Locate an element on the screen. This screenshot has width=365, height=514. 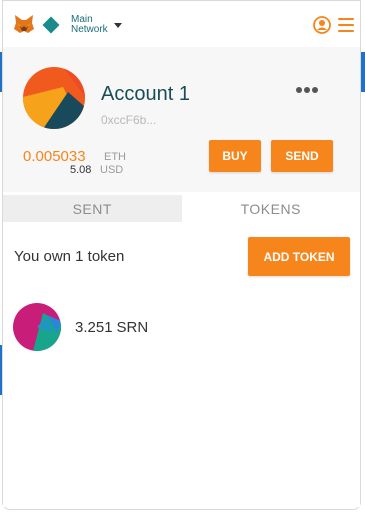
tab-bar: SENT TOKENS is located at coordinates (181, 208).